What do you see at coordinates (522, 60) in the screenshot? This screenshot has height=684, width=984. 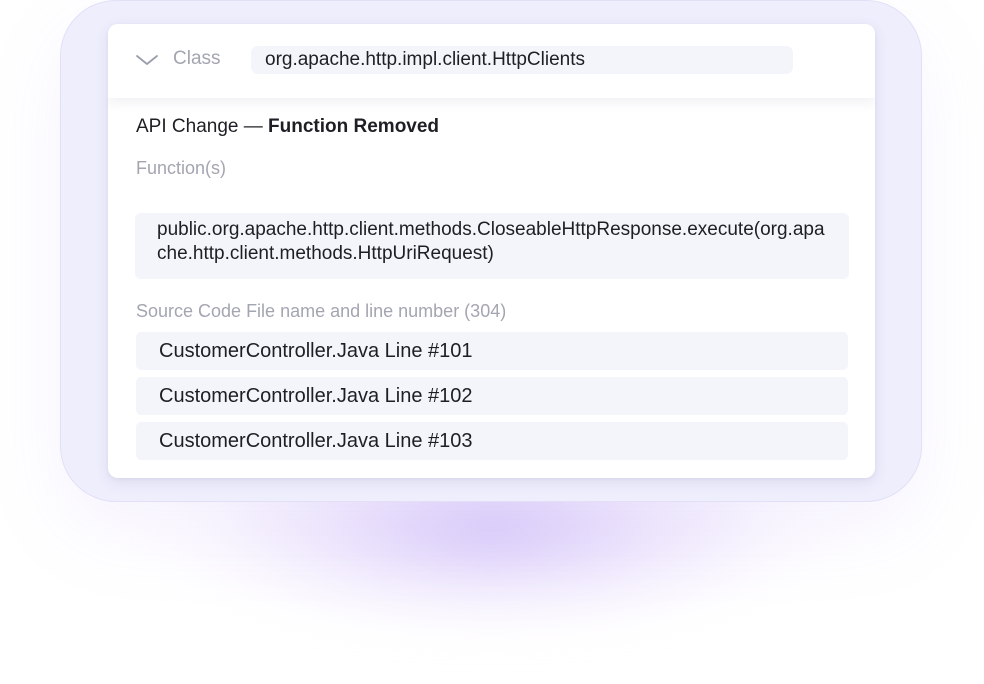 I see `class-value-field: org.apache.http.impl.client.HttpClients` at bounding box center [522, 60].